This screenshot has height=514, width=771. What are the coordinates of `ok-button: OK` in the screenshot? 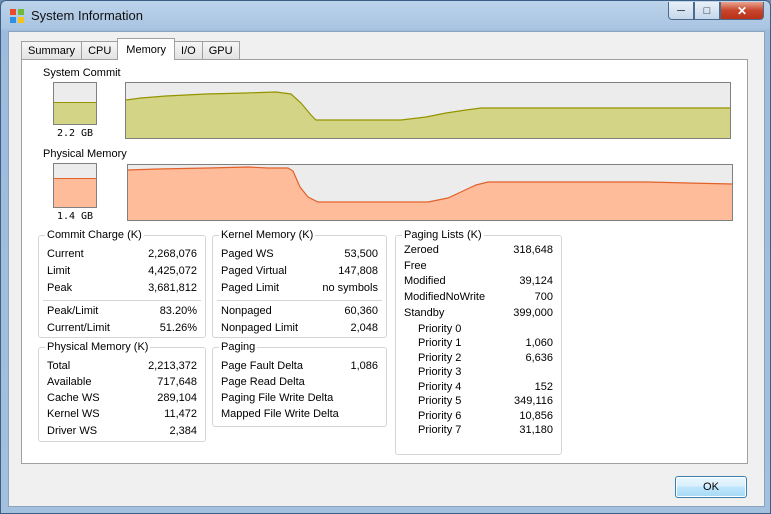 It's located at (711, 487).